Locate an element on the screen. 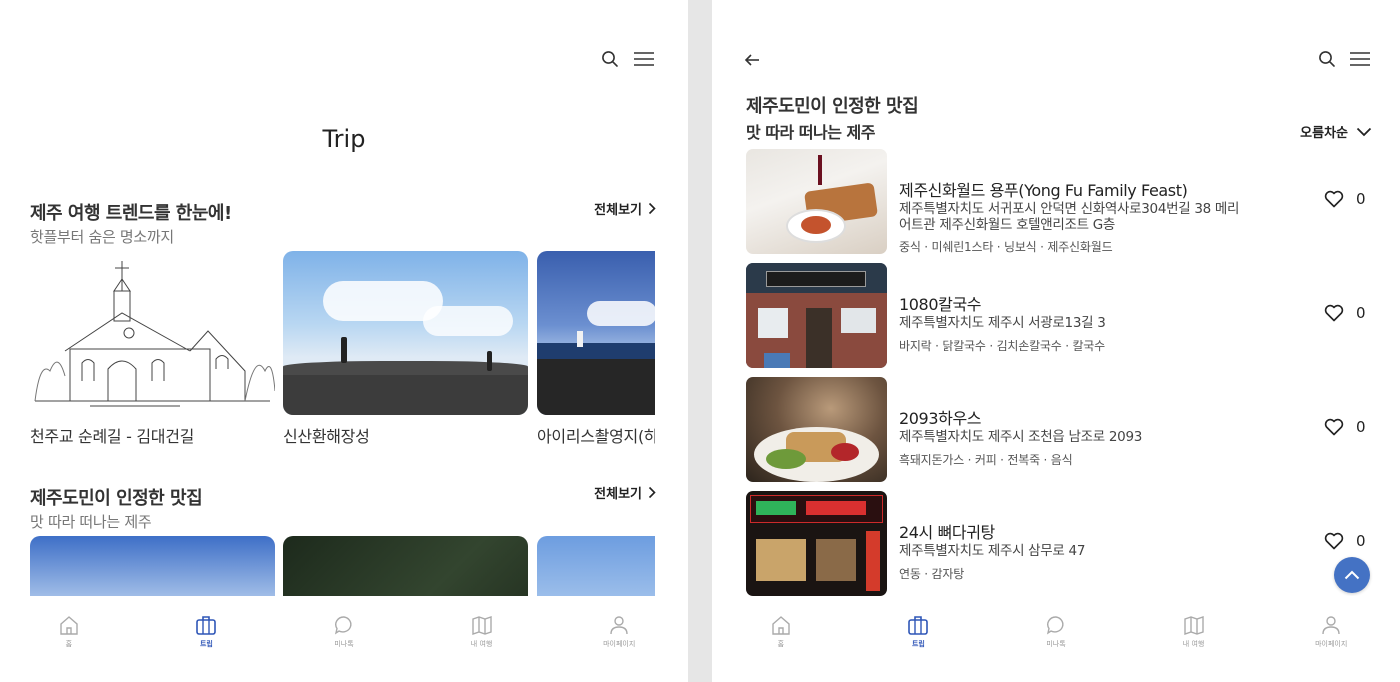  trend-card: 아이리스촬영지(하 is located at coordinates (596, 349).